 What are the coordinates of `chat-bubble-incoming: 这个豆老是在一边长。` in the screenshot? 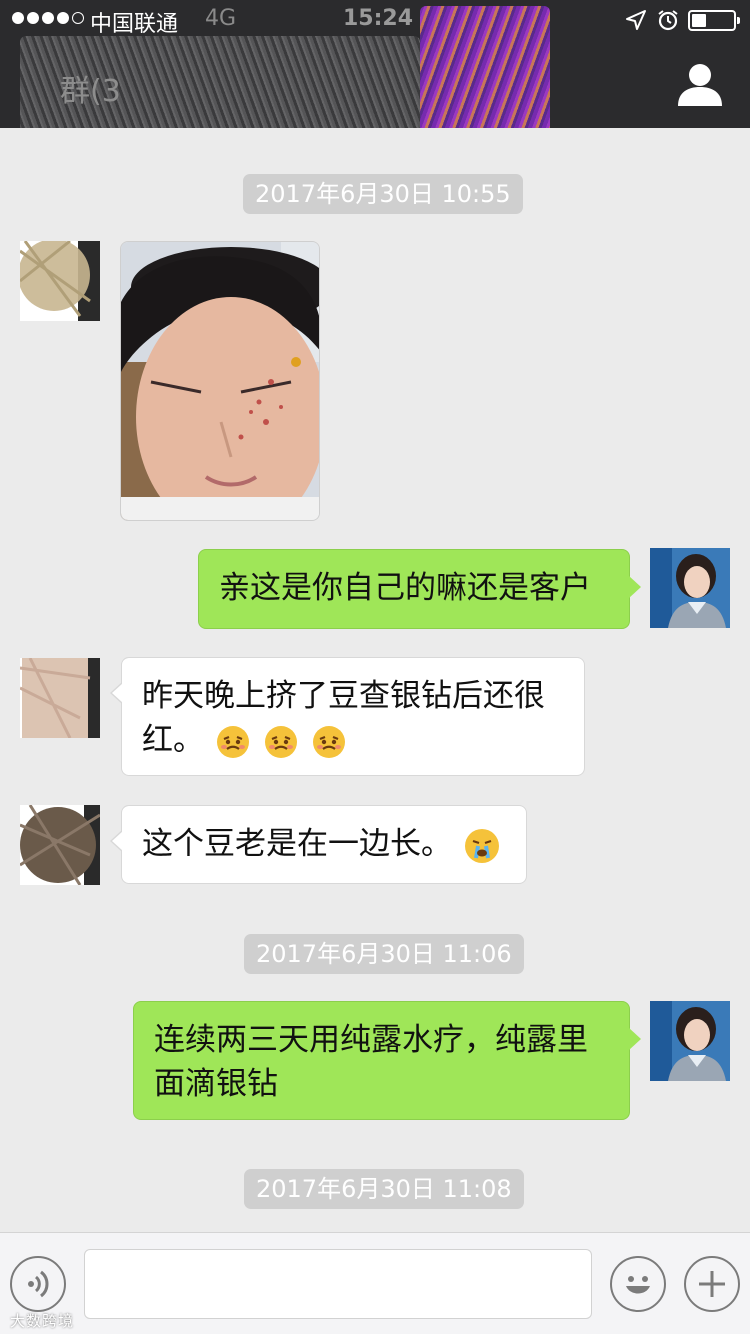 It's located at (318, 844).